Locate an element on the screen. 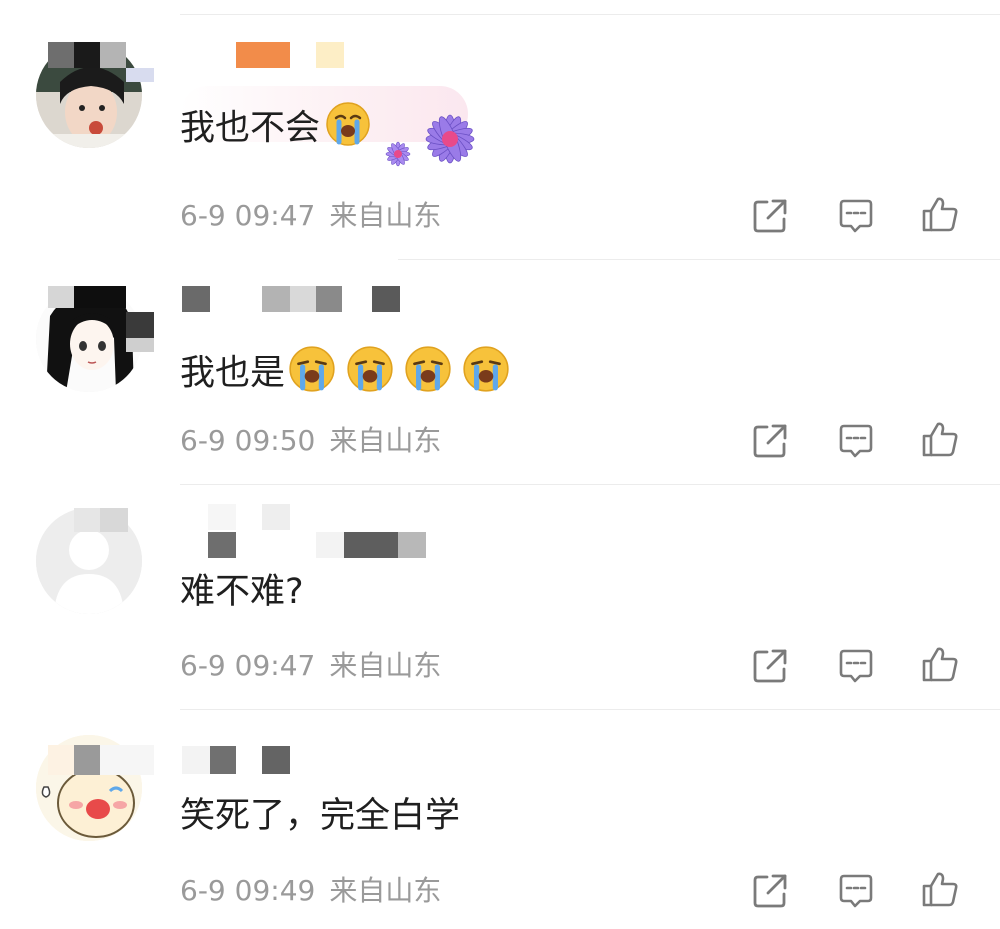 The image size is (1000, 929). comment-text-value: 笑死了，完全白学 is located at coordinates (320, 816).